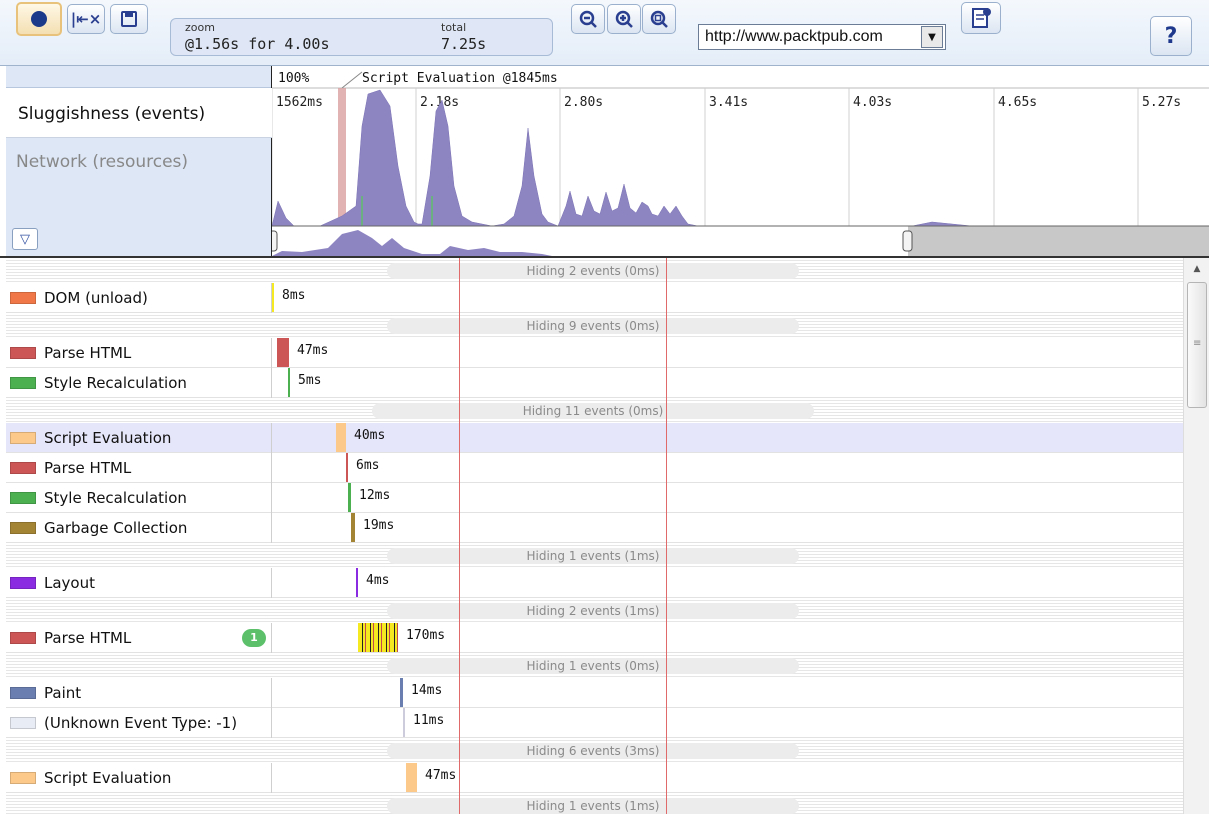  I want to click on event-row: Script Evaluation 40ms, so click(594, 438).